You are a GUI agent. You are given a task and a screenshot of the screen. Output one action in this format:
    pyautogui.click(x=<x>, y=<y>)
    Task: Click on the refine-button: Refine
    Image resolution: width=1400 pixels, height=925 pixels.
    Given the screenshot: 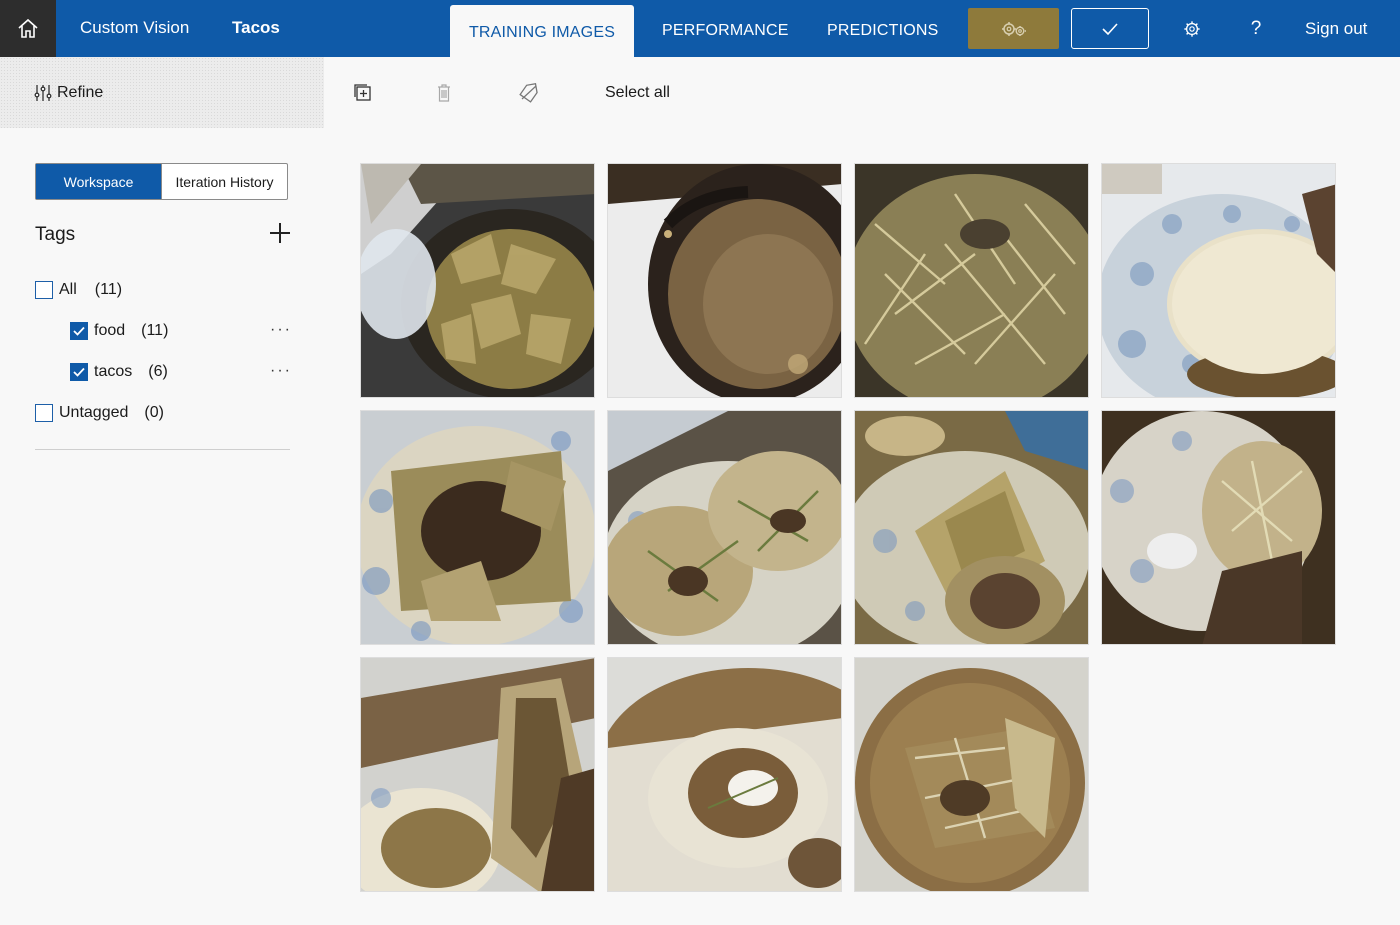 What is the action you would take?
    pyautogui.click(x=68, y=93)
    